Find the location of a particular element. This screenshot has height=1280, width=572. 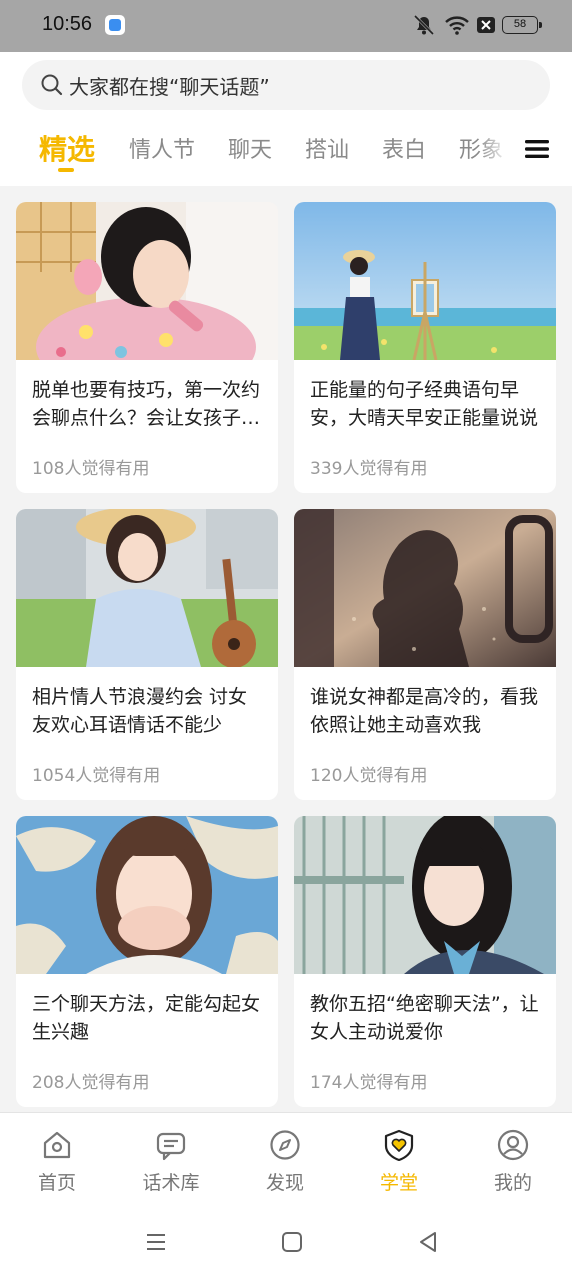

mute-bell-icon is located at coordinates (424, 25).